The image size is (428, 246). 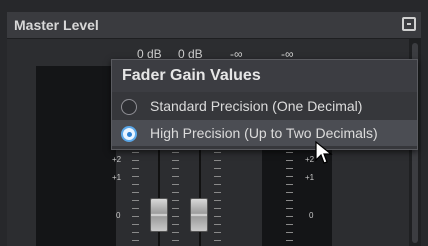 I want to click on radio-high-precision, so click(x=129, y=134).